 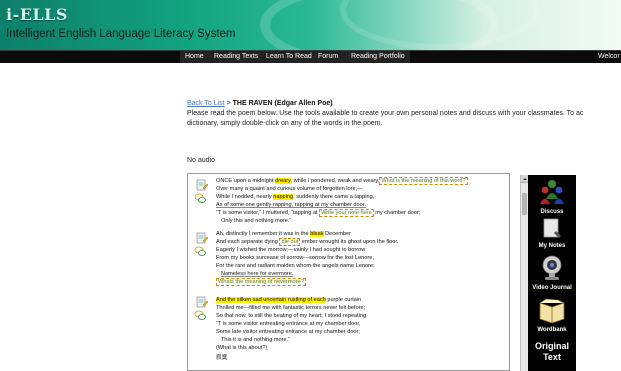 What do you see at coordinates (261, 282) in the screenshot?
I see `stanza-note: Whats the meaning of nevermore?` at bounding box center [261, 282].